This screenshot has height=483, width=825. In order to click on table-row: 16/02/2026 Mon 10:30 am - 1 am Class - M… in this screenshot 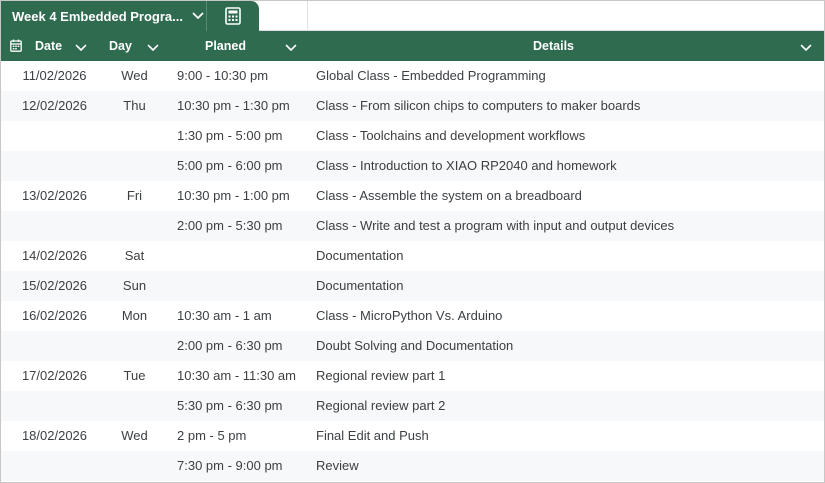, I will do `click(412, 316)`.